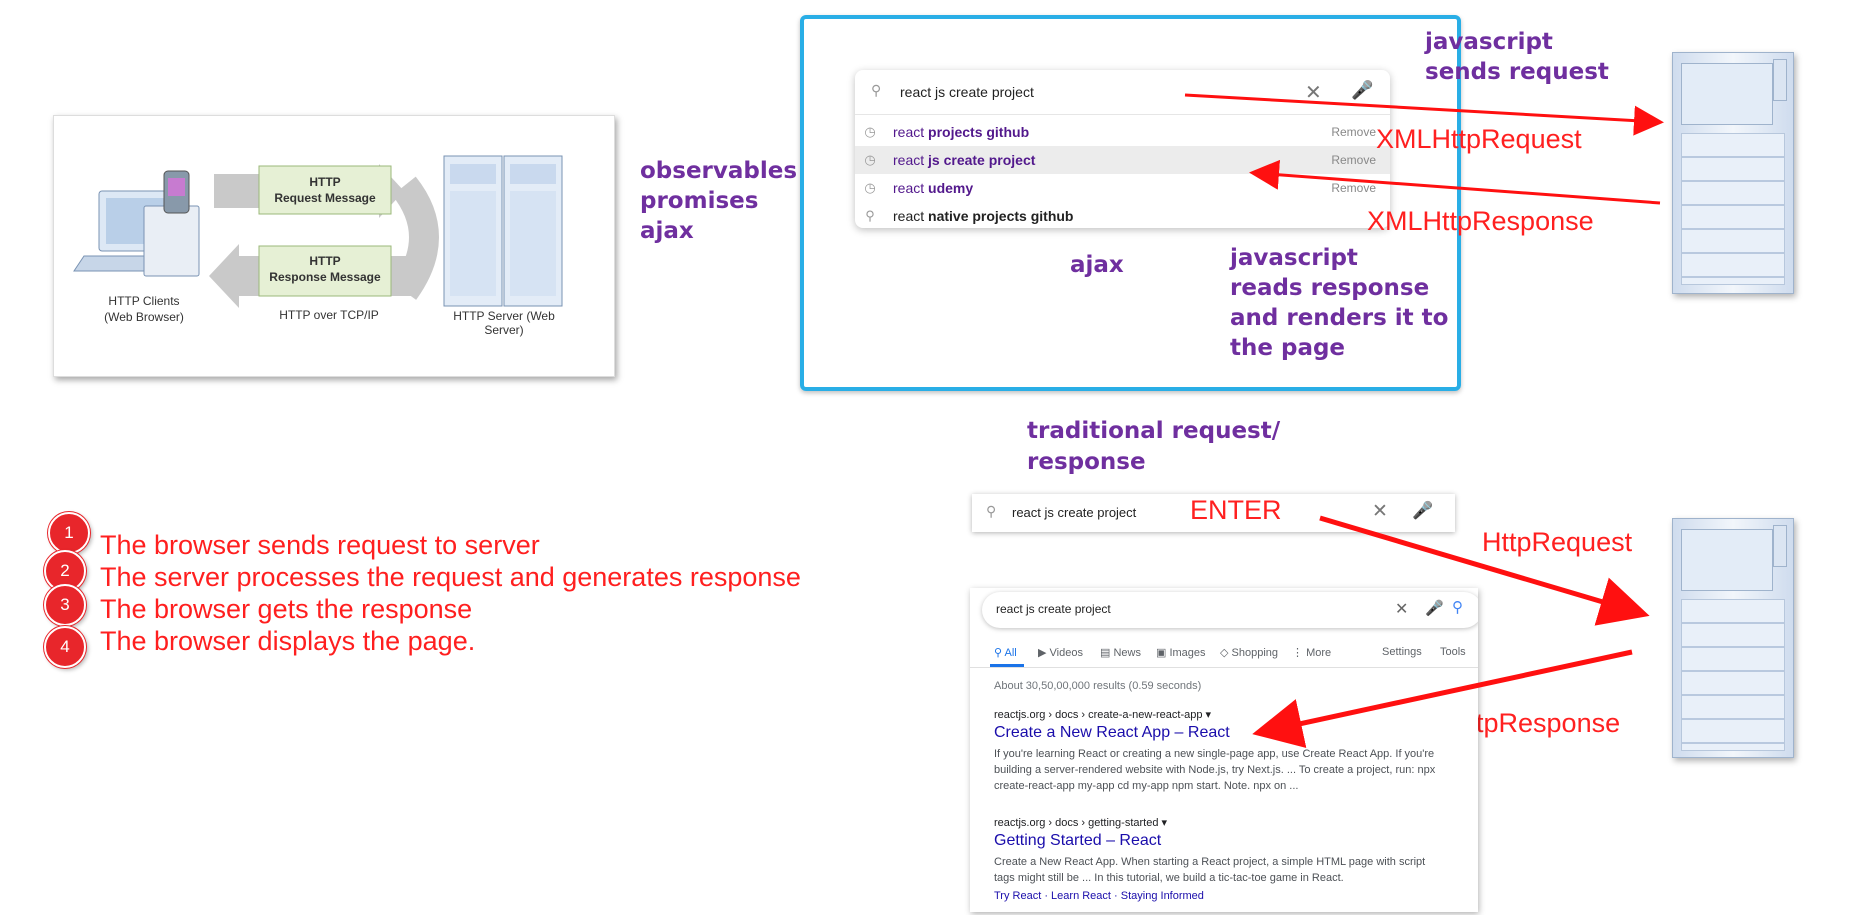 The width and height of the screenshot is (1875, 915). What do you see at coordinates (329, 315) in the screenshot?
I see `http-transport-label: HTTP over TCP/IP` at bounding box center [329, 315].